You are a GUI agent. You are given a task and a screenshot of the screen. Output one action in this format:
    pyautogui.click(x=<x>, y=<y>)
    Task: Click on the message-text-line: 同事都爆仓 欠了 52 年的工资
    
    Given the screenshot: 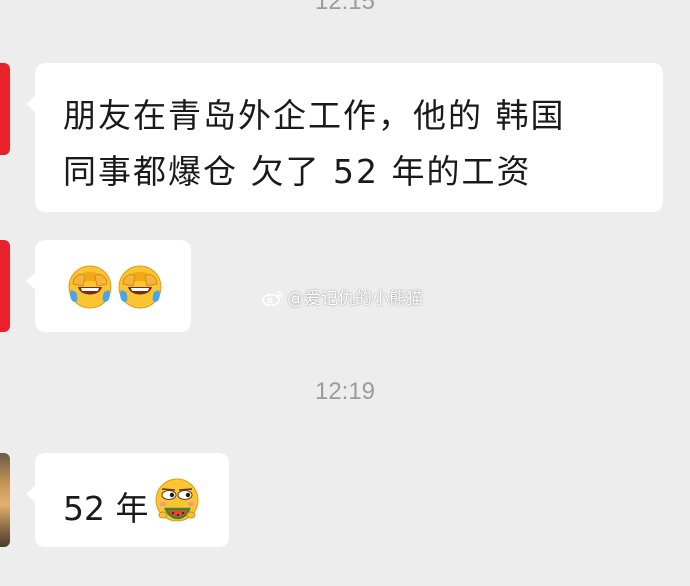 What is the action you would take?
    pyautogui.click(x=297, y=171)
    